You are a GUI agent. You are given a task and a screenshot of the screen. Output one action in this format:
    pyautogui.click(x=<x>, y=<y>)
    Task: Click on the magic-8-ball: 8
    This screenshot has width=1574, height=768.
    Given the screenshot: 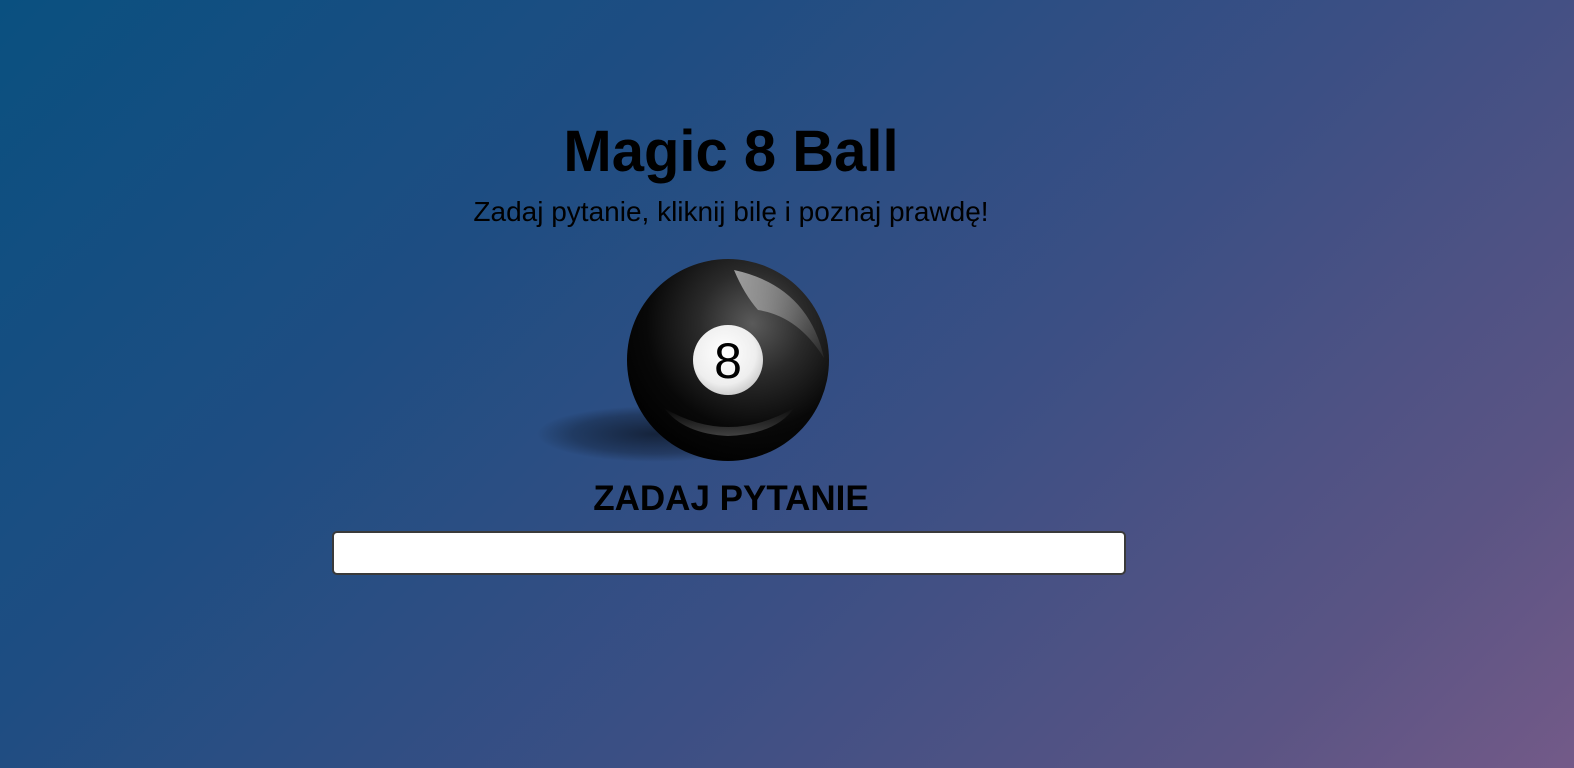 What is the action you would take?
    pyautogui.click(x=685, y=363)
    